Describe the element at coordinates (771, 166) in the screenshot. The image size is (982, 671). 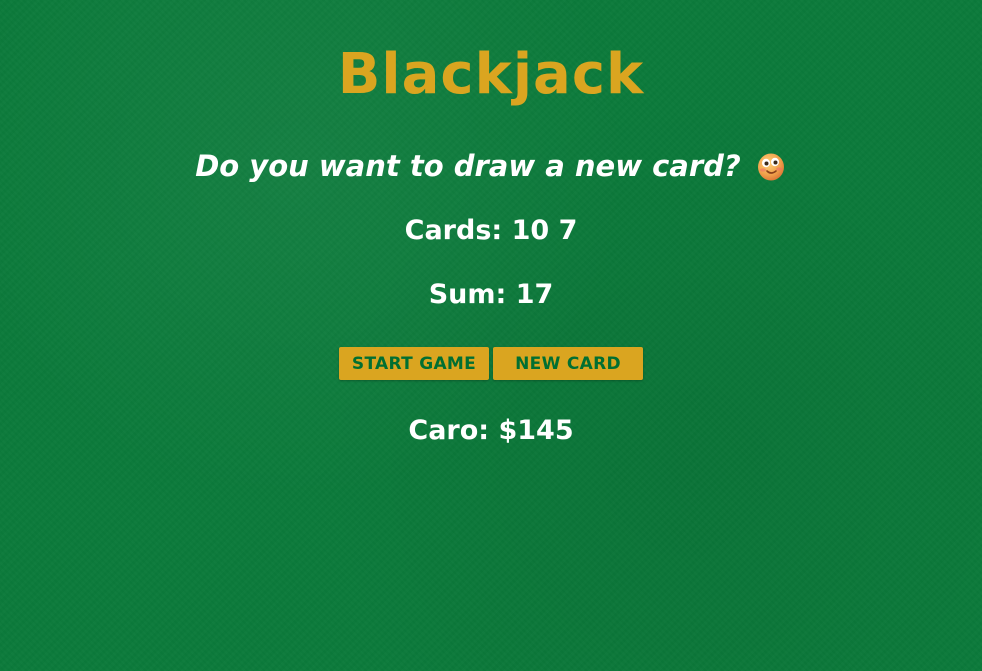
I see `smiling-face-emoji-icon` at that location.